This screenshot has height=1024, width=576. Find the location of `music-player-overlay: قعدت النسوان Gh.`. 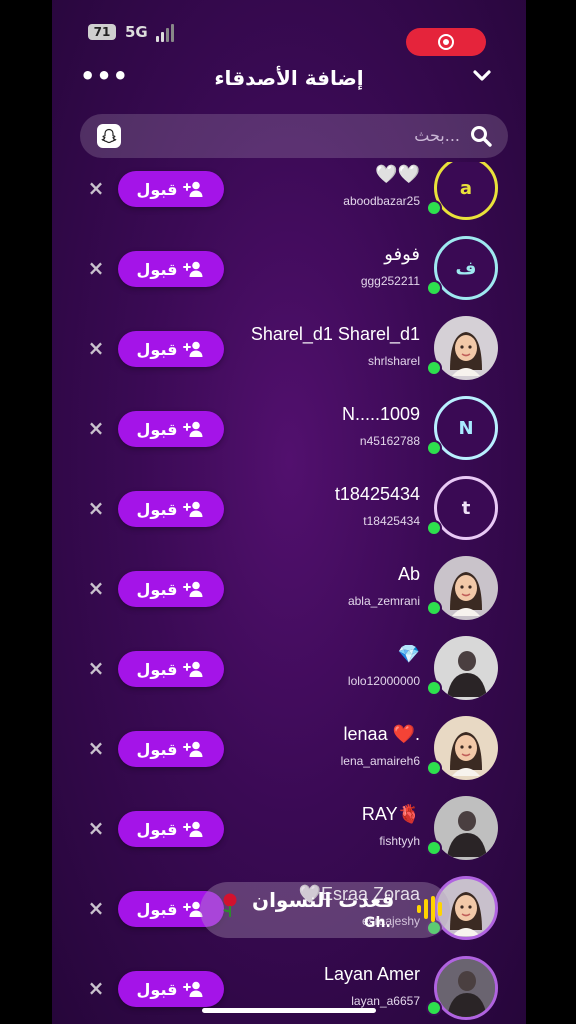

music-player-overlay: قعدت النسوان Gh. is located at coordinates (325, 910).